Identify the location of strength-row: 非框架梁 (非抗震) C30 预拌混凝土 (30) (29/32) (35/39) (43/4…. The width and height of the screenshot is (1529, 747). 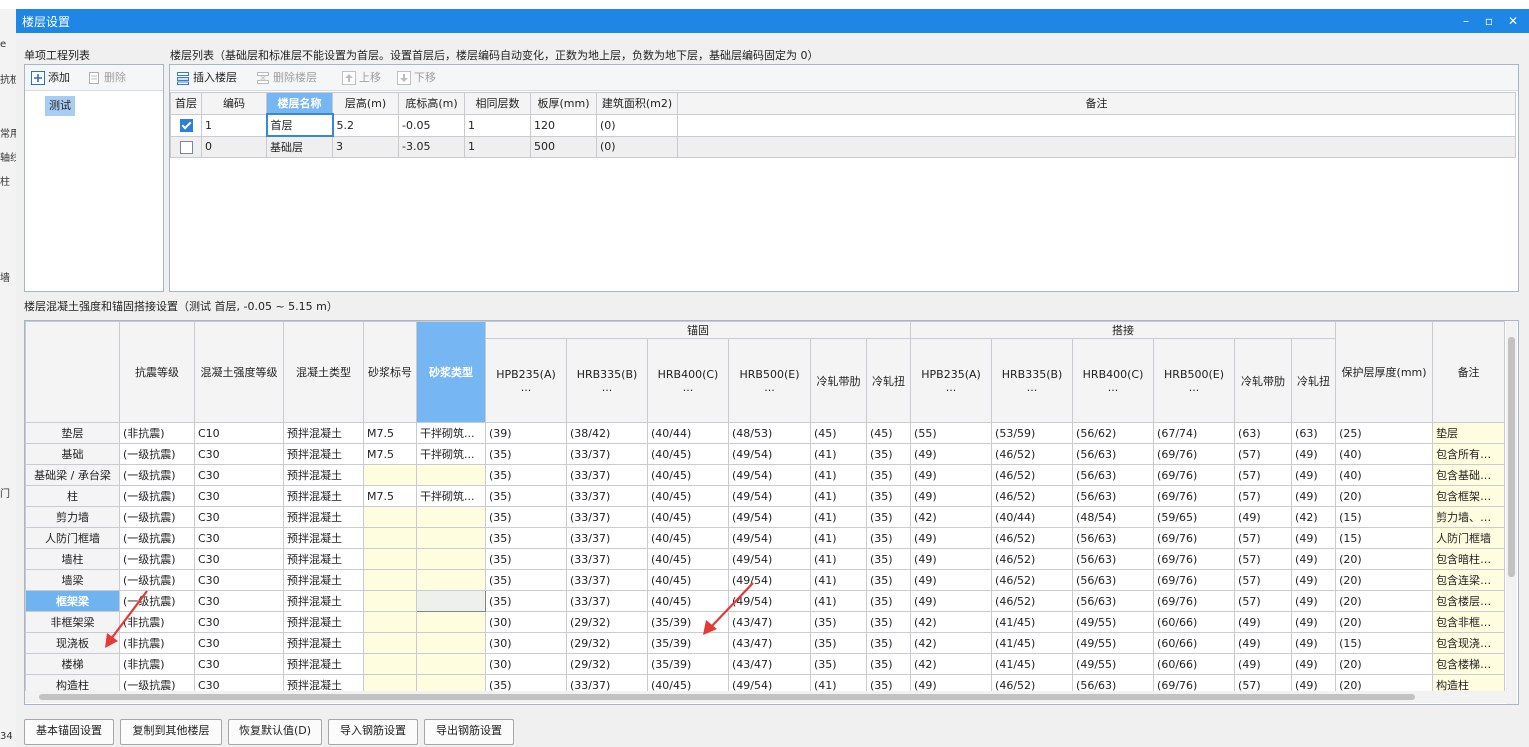
(765, 622).